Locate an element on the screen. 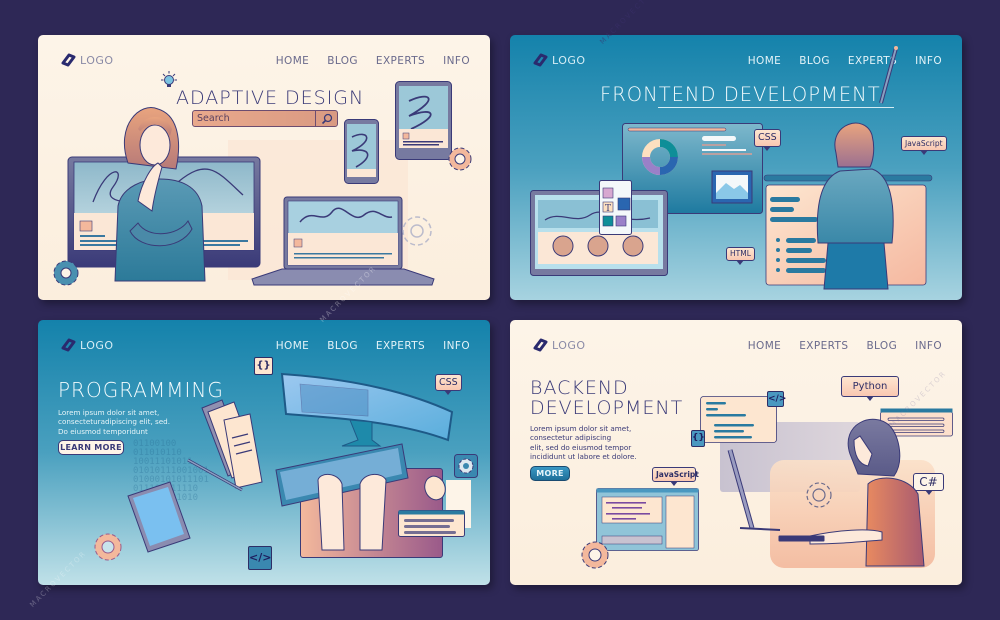  search-icon is located at coordinates (327, 119).